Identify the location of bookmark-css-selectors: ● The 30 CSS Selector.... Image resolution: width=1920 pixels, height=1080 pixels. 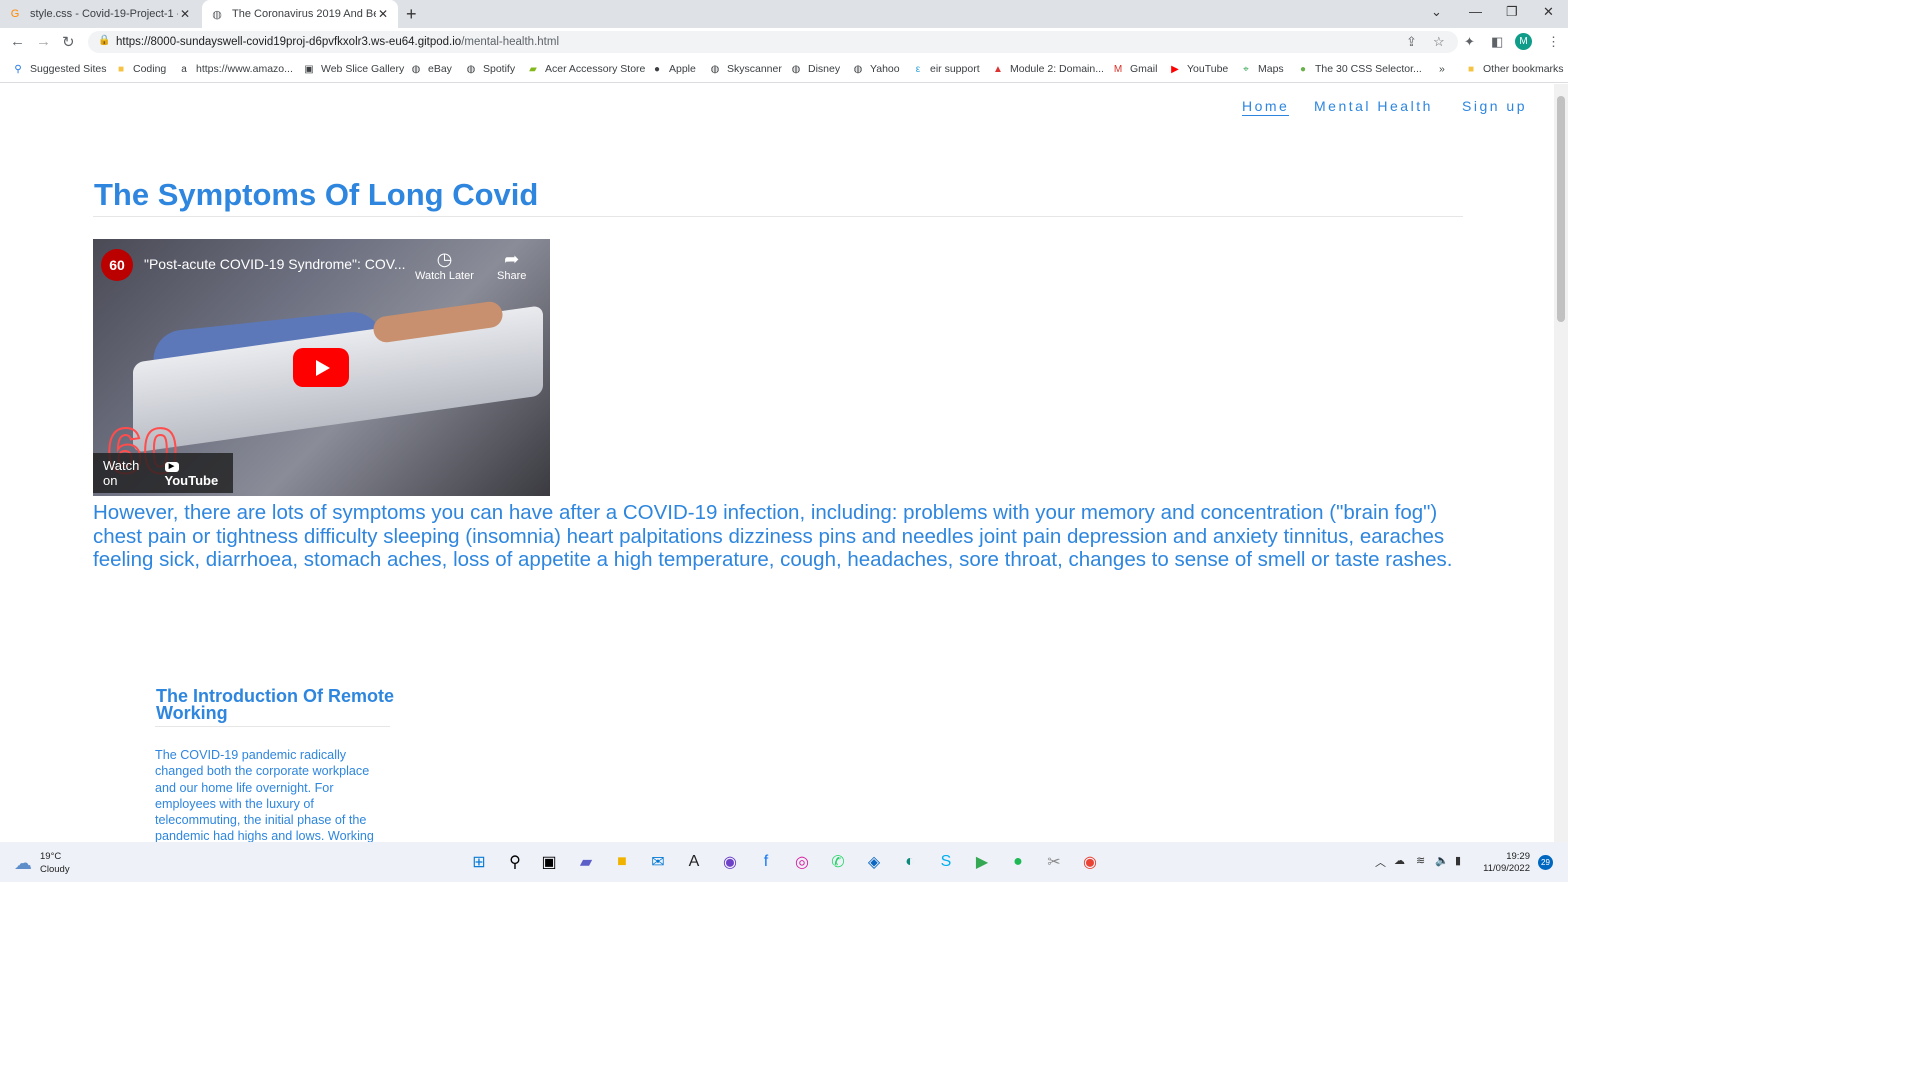
(1359, 69).